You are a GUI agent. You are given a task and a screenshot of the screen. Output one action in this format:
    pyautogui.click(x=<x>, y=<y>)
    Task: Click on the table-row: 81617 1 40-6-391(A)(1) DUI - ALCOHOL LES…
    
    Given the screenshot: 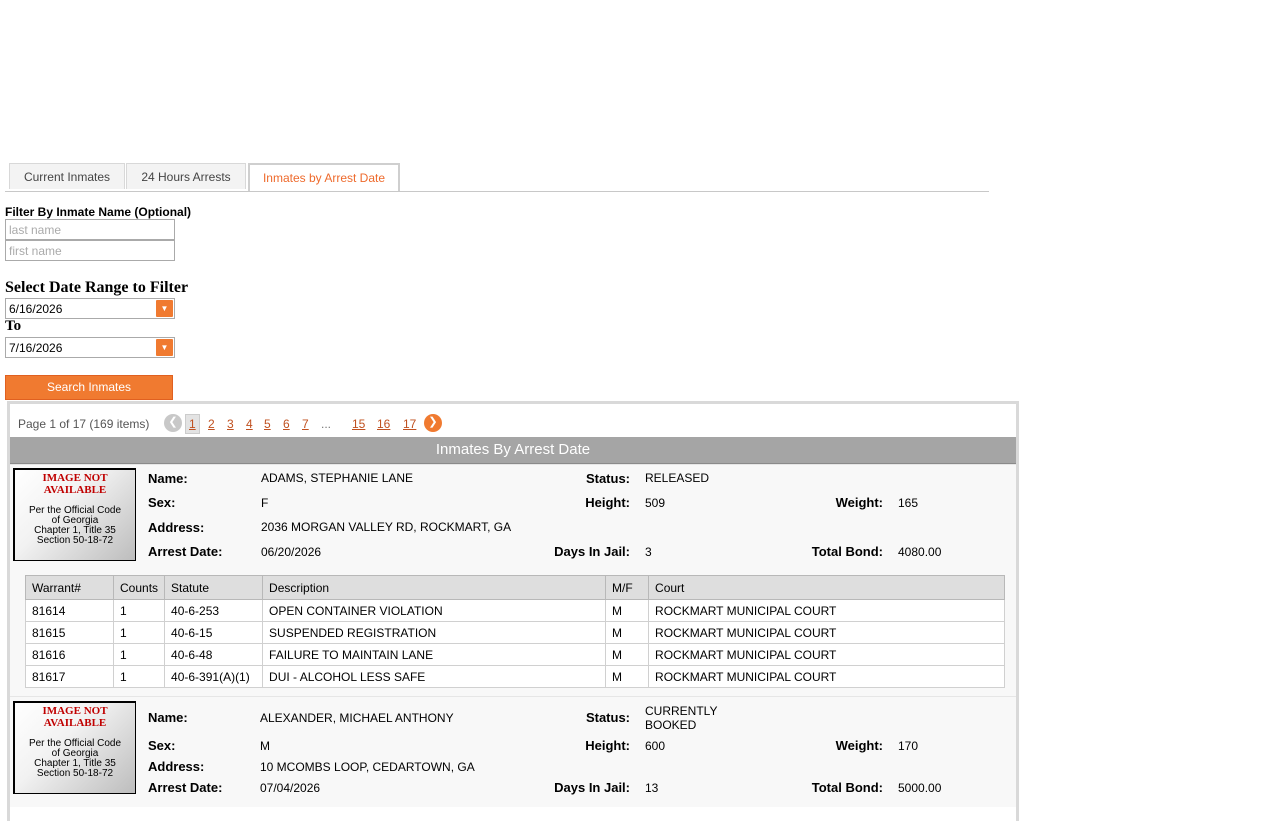 What is the action you would take?
    pyautogui.click(x=515, y=676)
    